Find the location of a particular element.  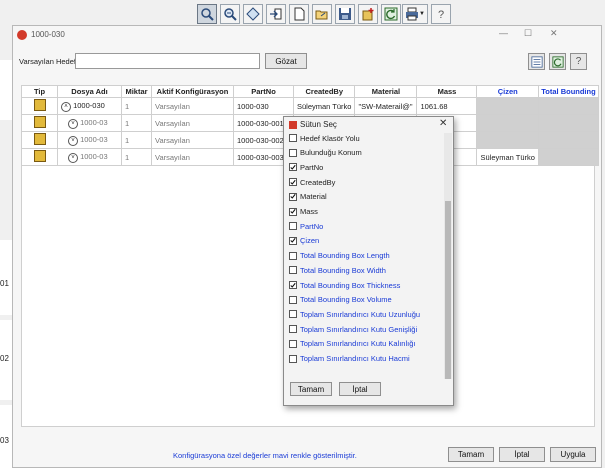

open-folder-button is located at coordinates (322, 14).